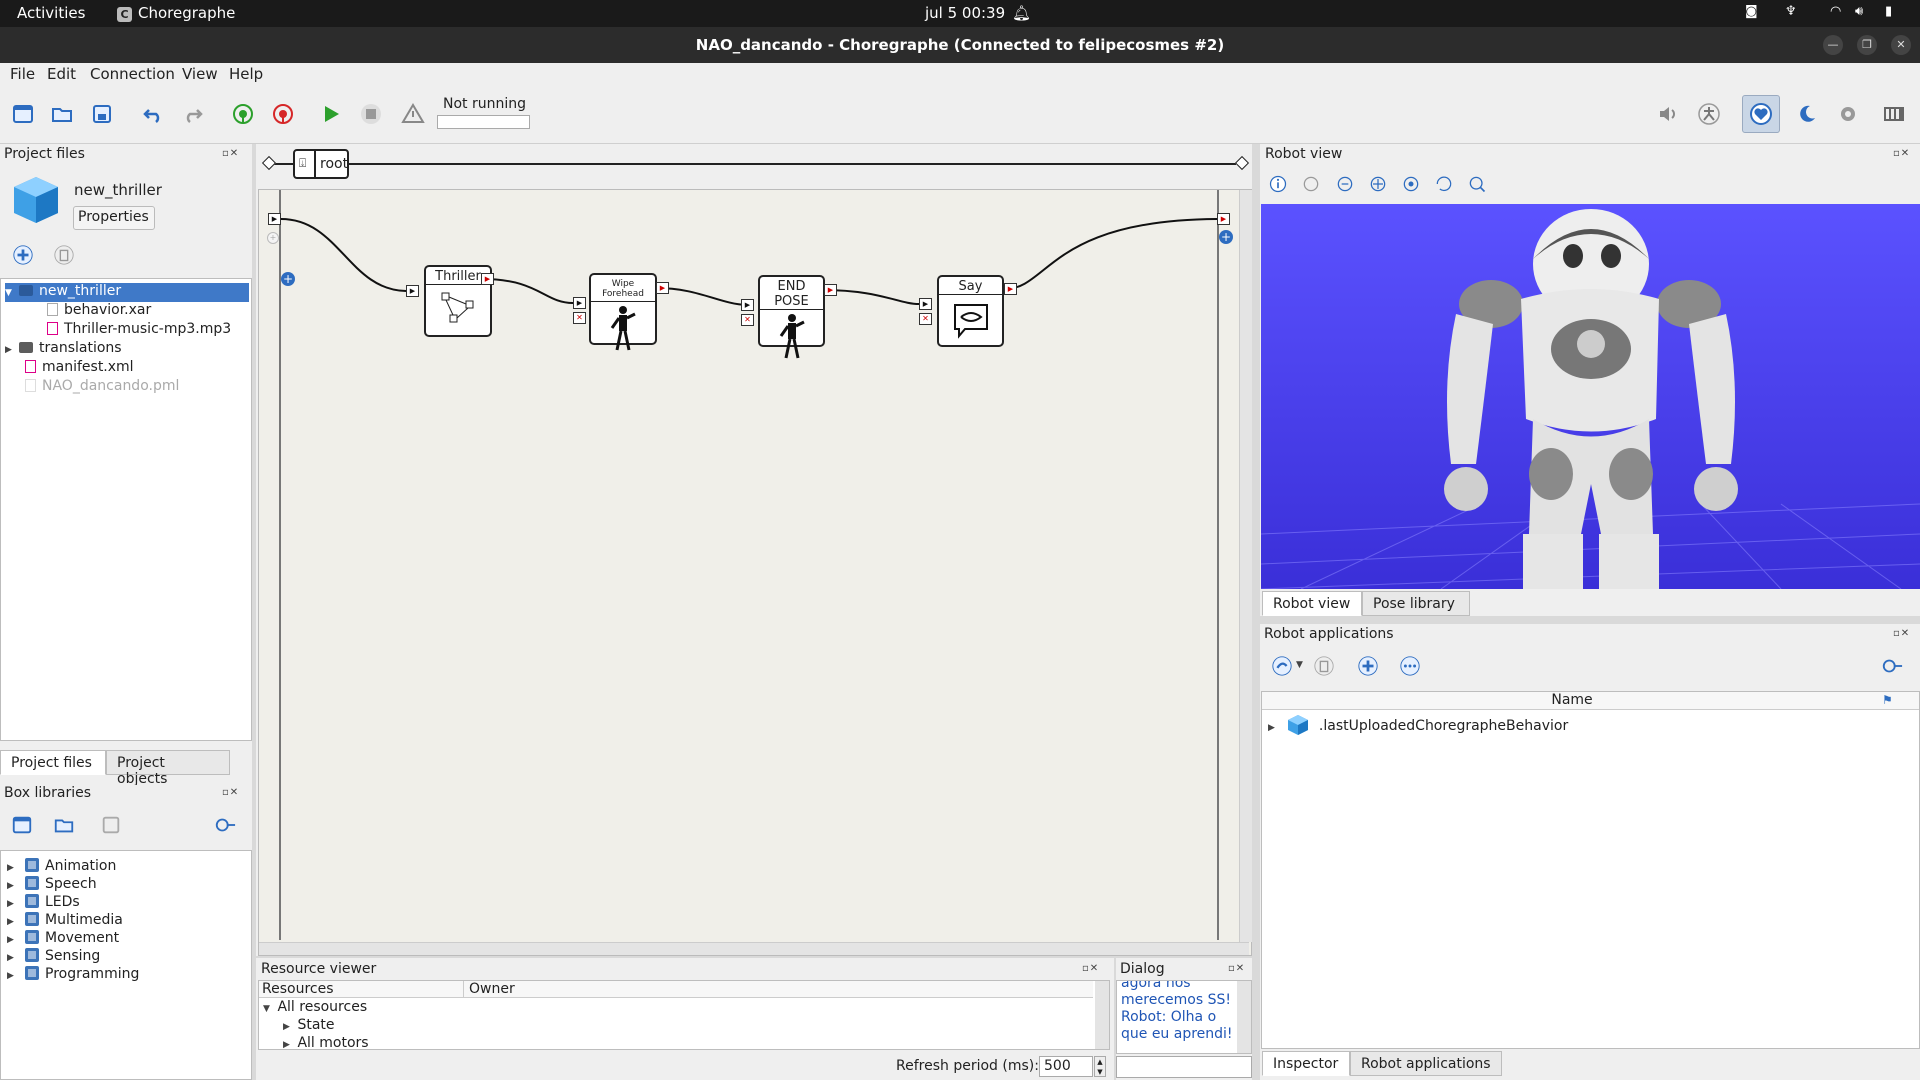 This screenshot has height=1080, width=1920. I want to click on thriller-input, so click(412, 291).